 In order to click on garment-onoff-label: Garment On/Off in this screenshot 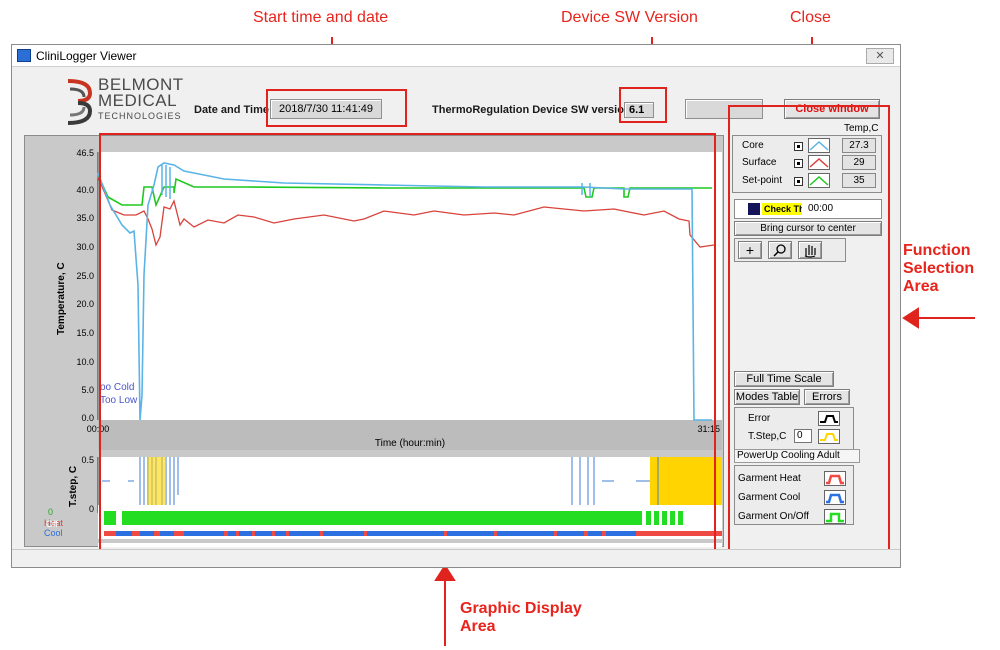, I will do `click(773, 516)`.